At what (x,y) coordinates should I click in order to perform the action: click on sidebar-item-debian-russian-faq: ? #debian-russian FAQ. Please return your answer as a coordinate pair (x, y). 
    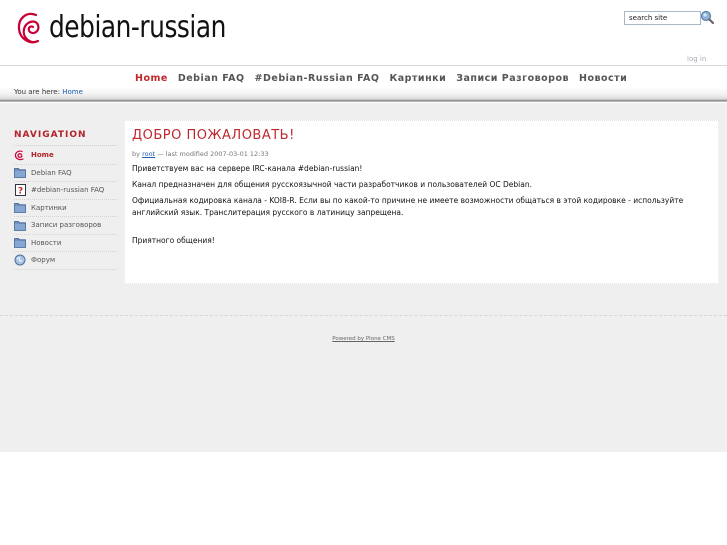
    Looking at the image, I should click on (65, 191).